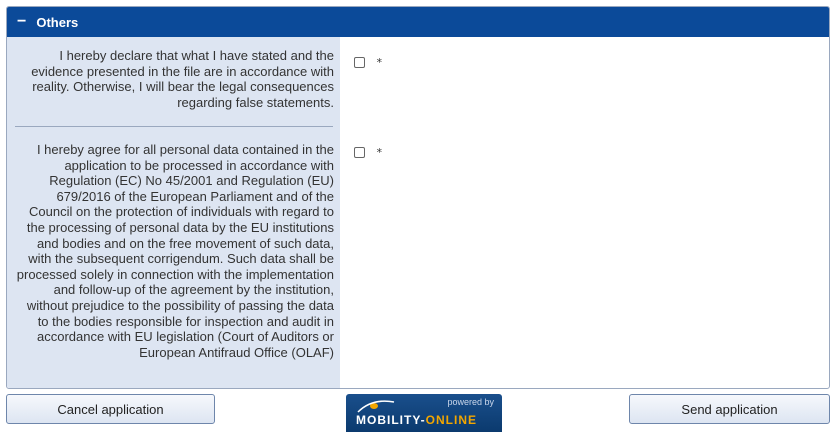 The height and width of the screenshot is (432, 830). Describe the element at coordinates (110, 409) in the screenshot. I see `cancel-application-button: Cancel application` at that location.